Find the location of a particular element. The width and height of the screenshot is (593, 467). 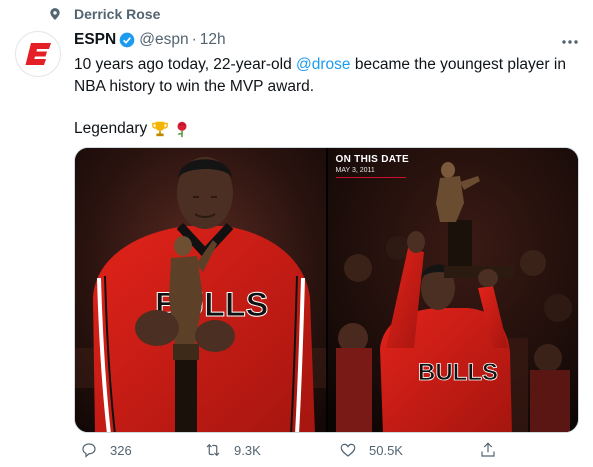

overlay-divider is located at coordinates (370, 177).